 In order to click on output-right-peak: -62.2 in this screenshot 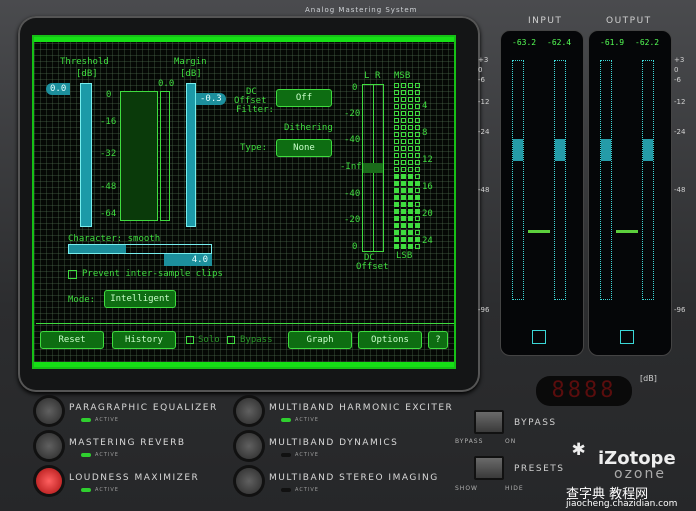, I will do `click(647, 42)`.